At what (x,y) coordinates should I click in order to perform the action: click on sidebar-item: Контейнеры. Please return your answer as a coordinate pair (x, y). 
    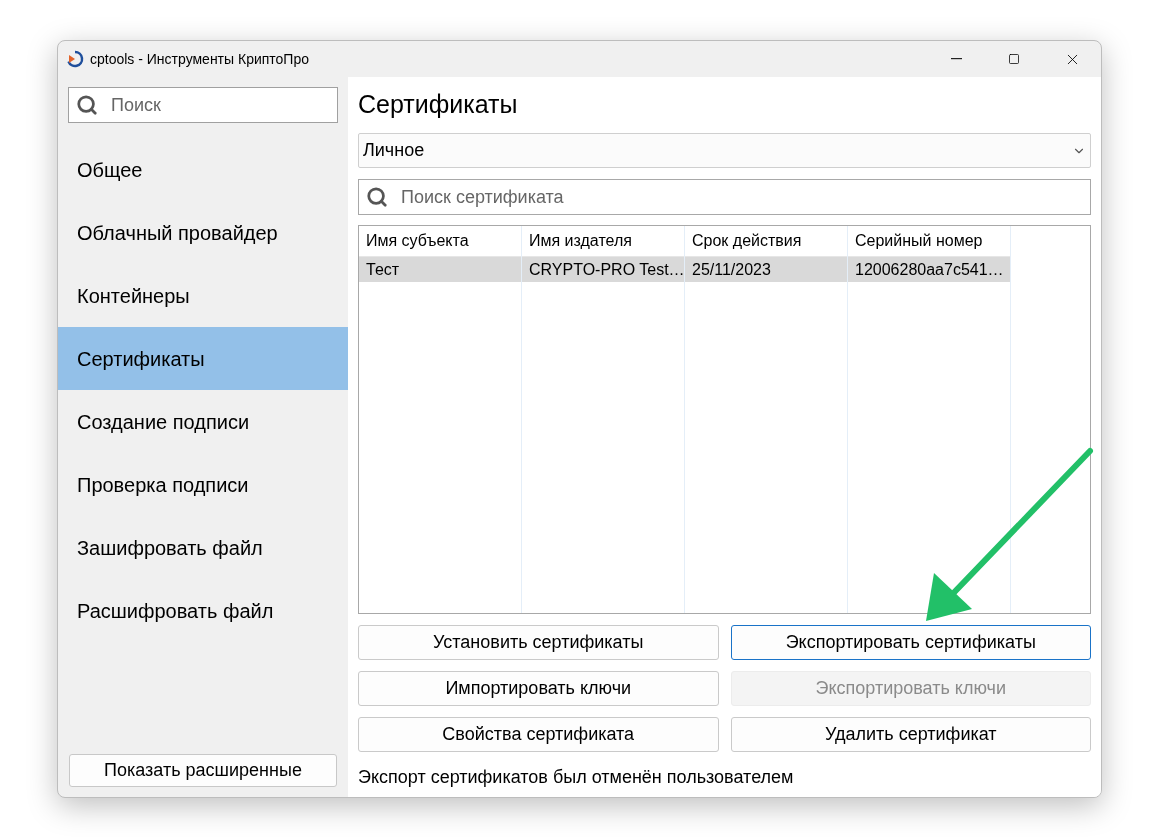
    Looking at the image, I should click on (203, 295).